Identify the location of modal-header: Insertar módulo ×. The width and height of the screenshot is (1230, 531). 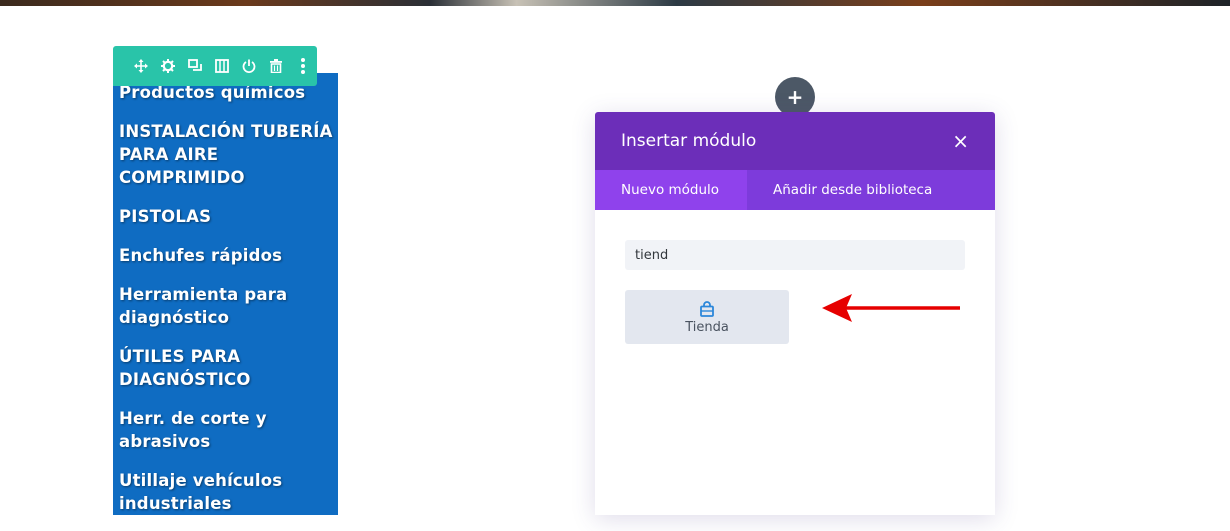
(795, 141).